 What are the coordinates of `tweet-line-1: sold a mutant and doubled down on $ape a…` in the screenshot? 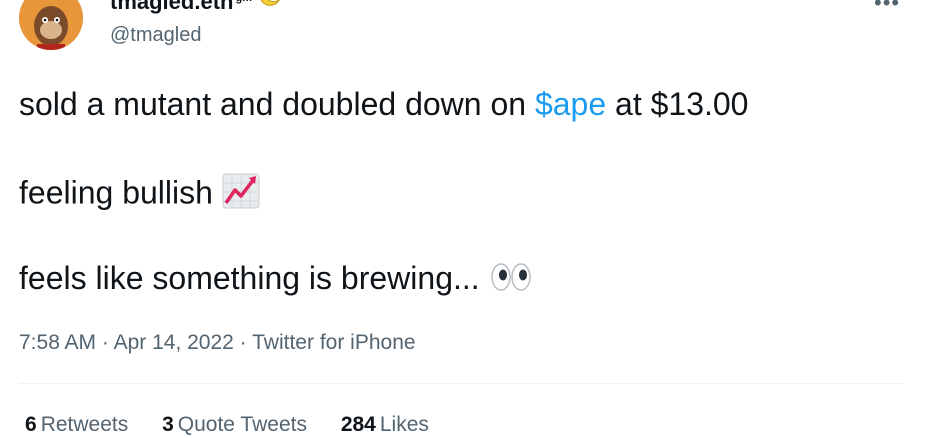 It's located at (383, 104).